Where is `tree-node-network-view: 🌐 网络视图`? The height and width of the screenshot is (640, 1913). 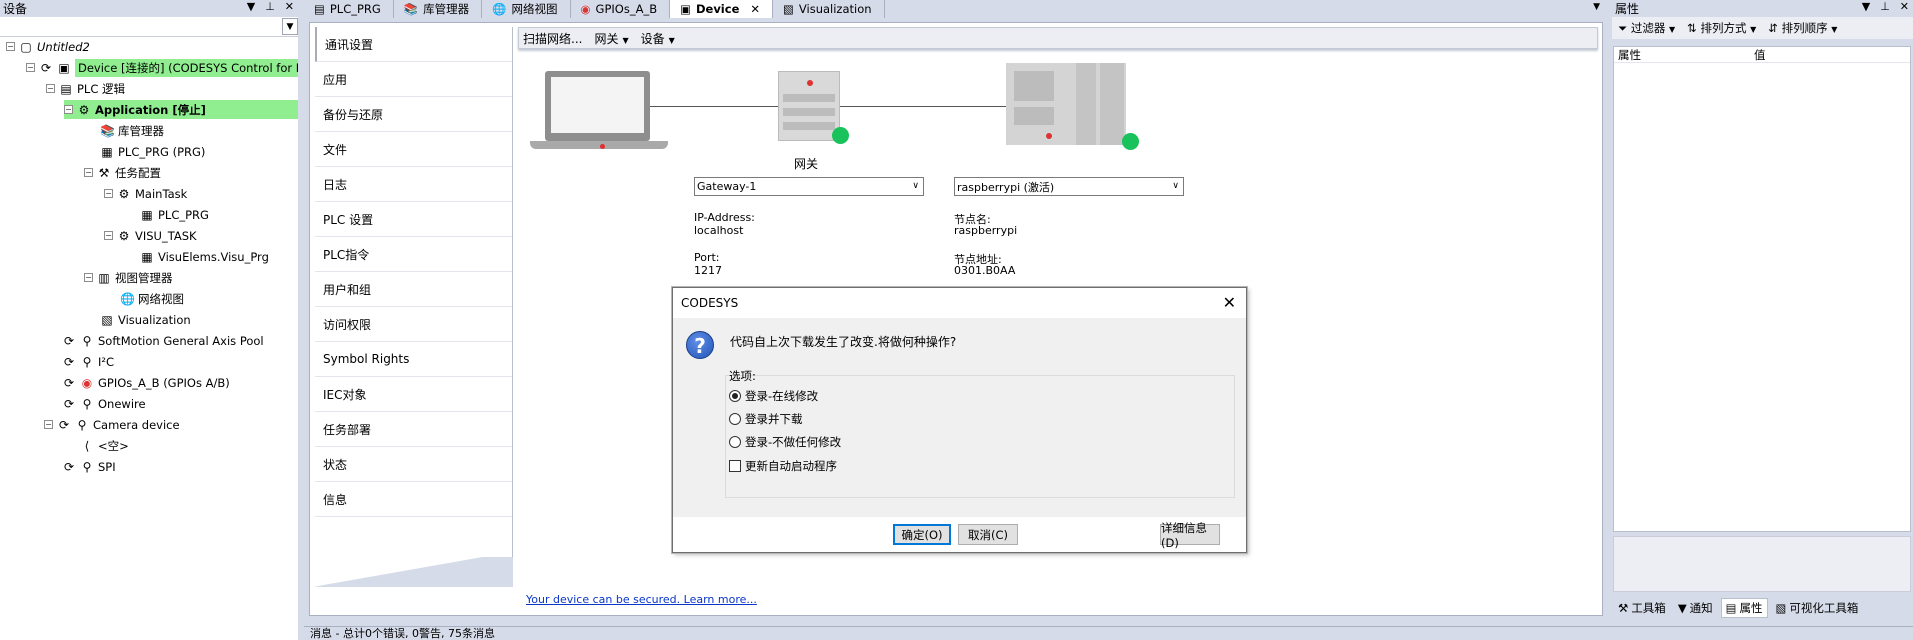 tree-node-network-view: 🌐 网络视图 is located at coordinates (152, 298).